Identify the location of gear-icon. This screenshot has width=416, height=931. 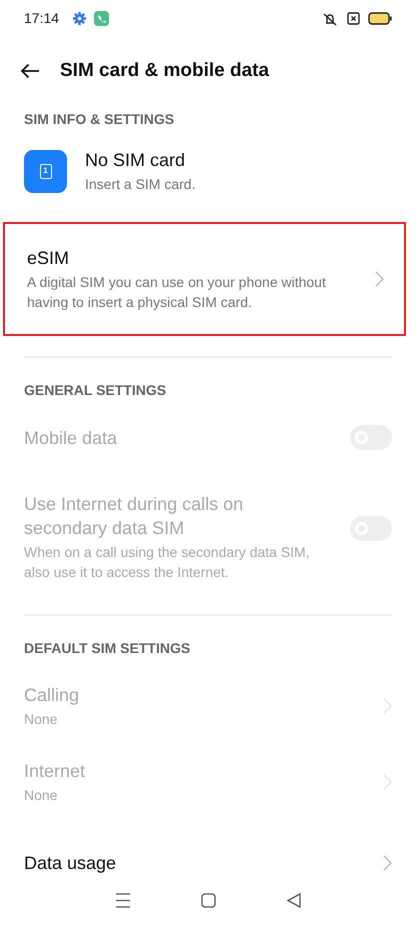
(79, 18).